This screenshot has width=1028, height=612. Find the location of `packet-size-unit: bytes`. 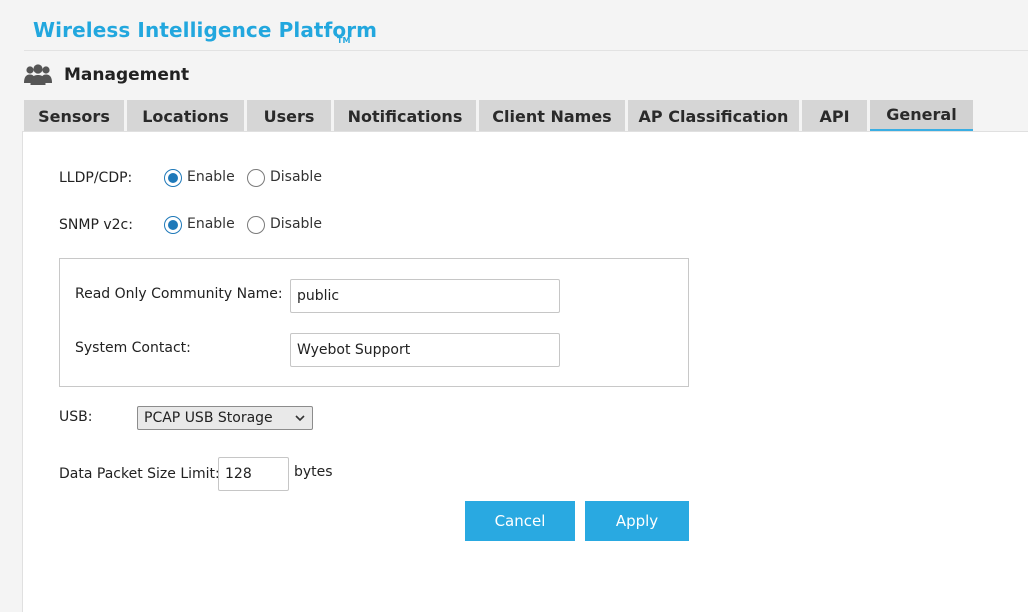

packet-size-unit: bytes is located at coordinates (313, 472).